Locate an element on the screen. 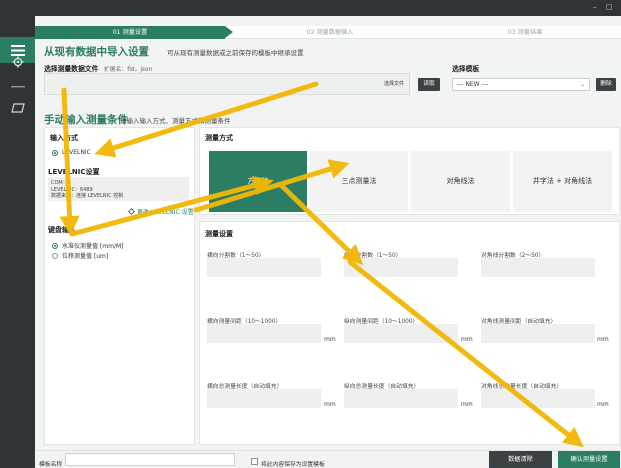 Image resolution: width=621 pixels, height=468 pixels. levelnic-radio: LEVELNIC is located at coordinates (71, 152).